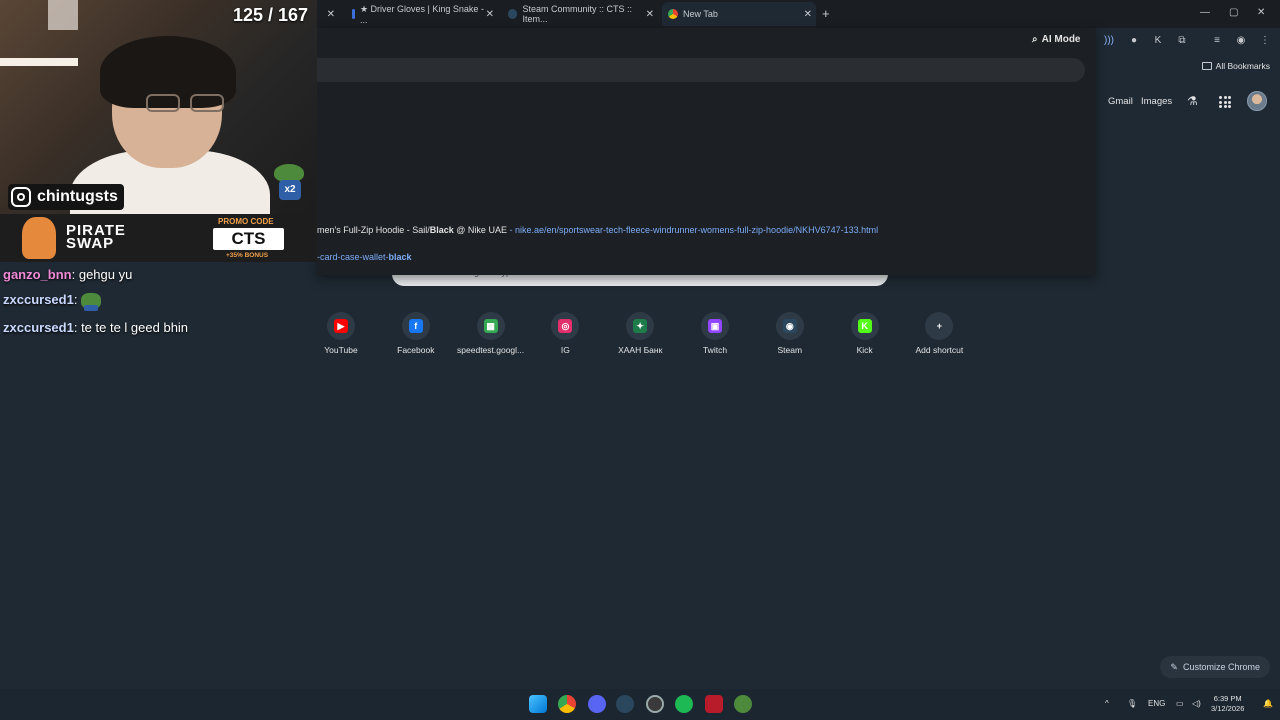 The image size is (1280, 720). Describe the element at coordinates (1156, 101) in the screenshot. I see `images-link: Images` at that location.